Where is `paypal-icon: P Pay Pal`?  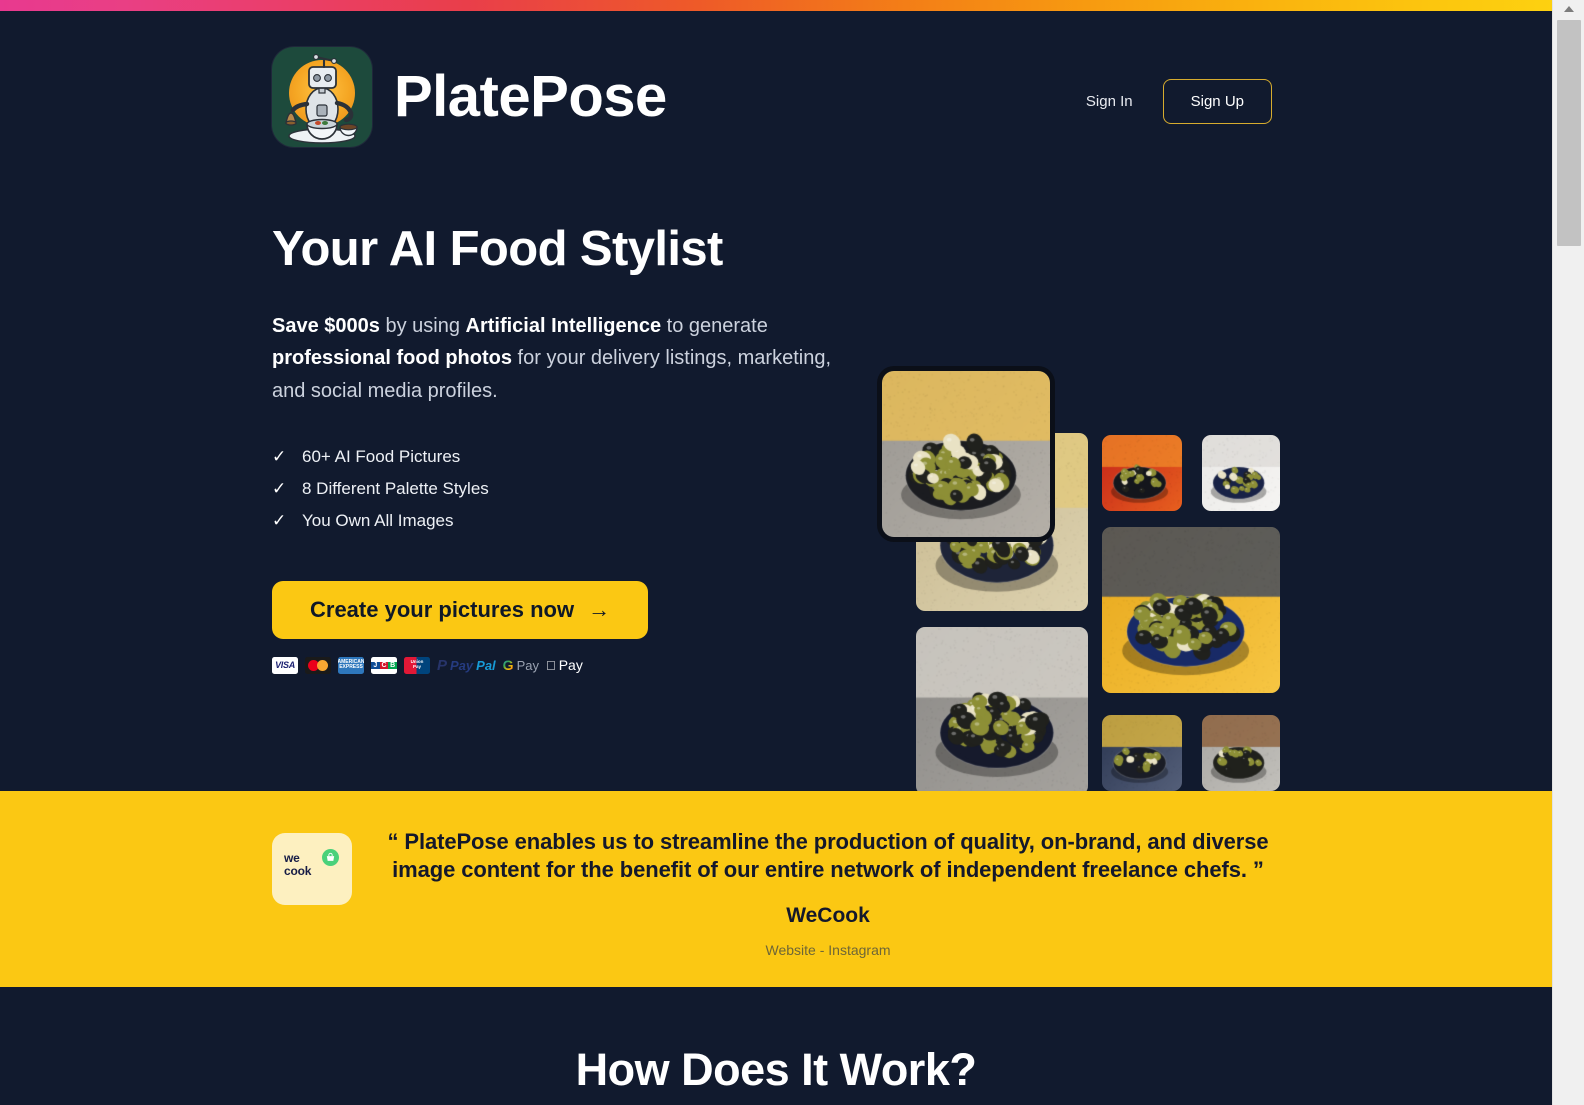 paypal-icon: P Pay Pal is located at coordinates (466, 665).